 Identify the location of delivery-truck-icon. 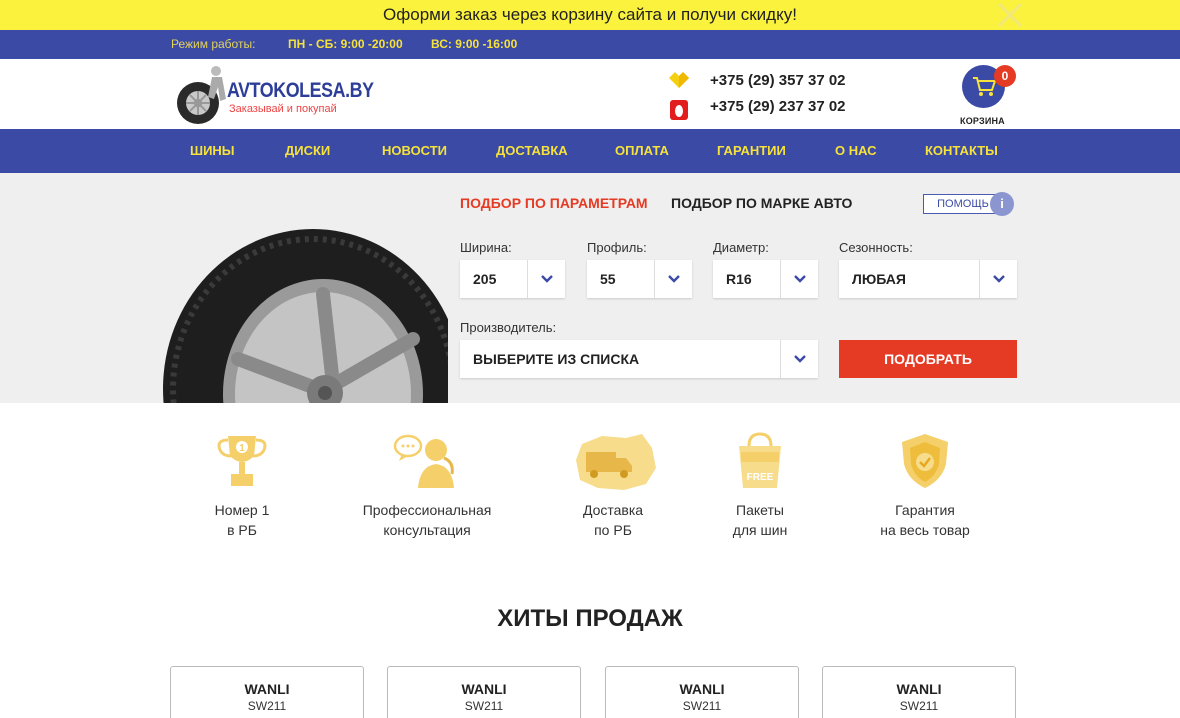
(616, 462).